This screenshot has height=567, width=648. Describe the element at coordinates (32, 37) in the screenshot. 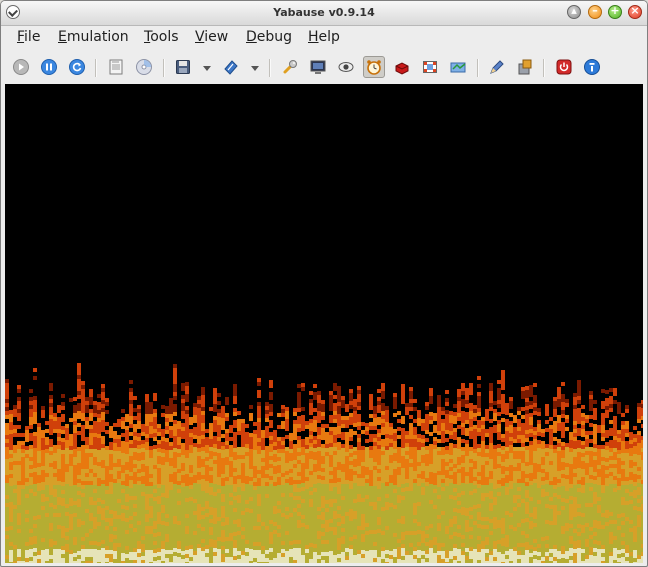

I see `menu-file-label: ile` at that location.